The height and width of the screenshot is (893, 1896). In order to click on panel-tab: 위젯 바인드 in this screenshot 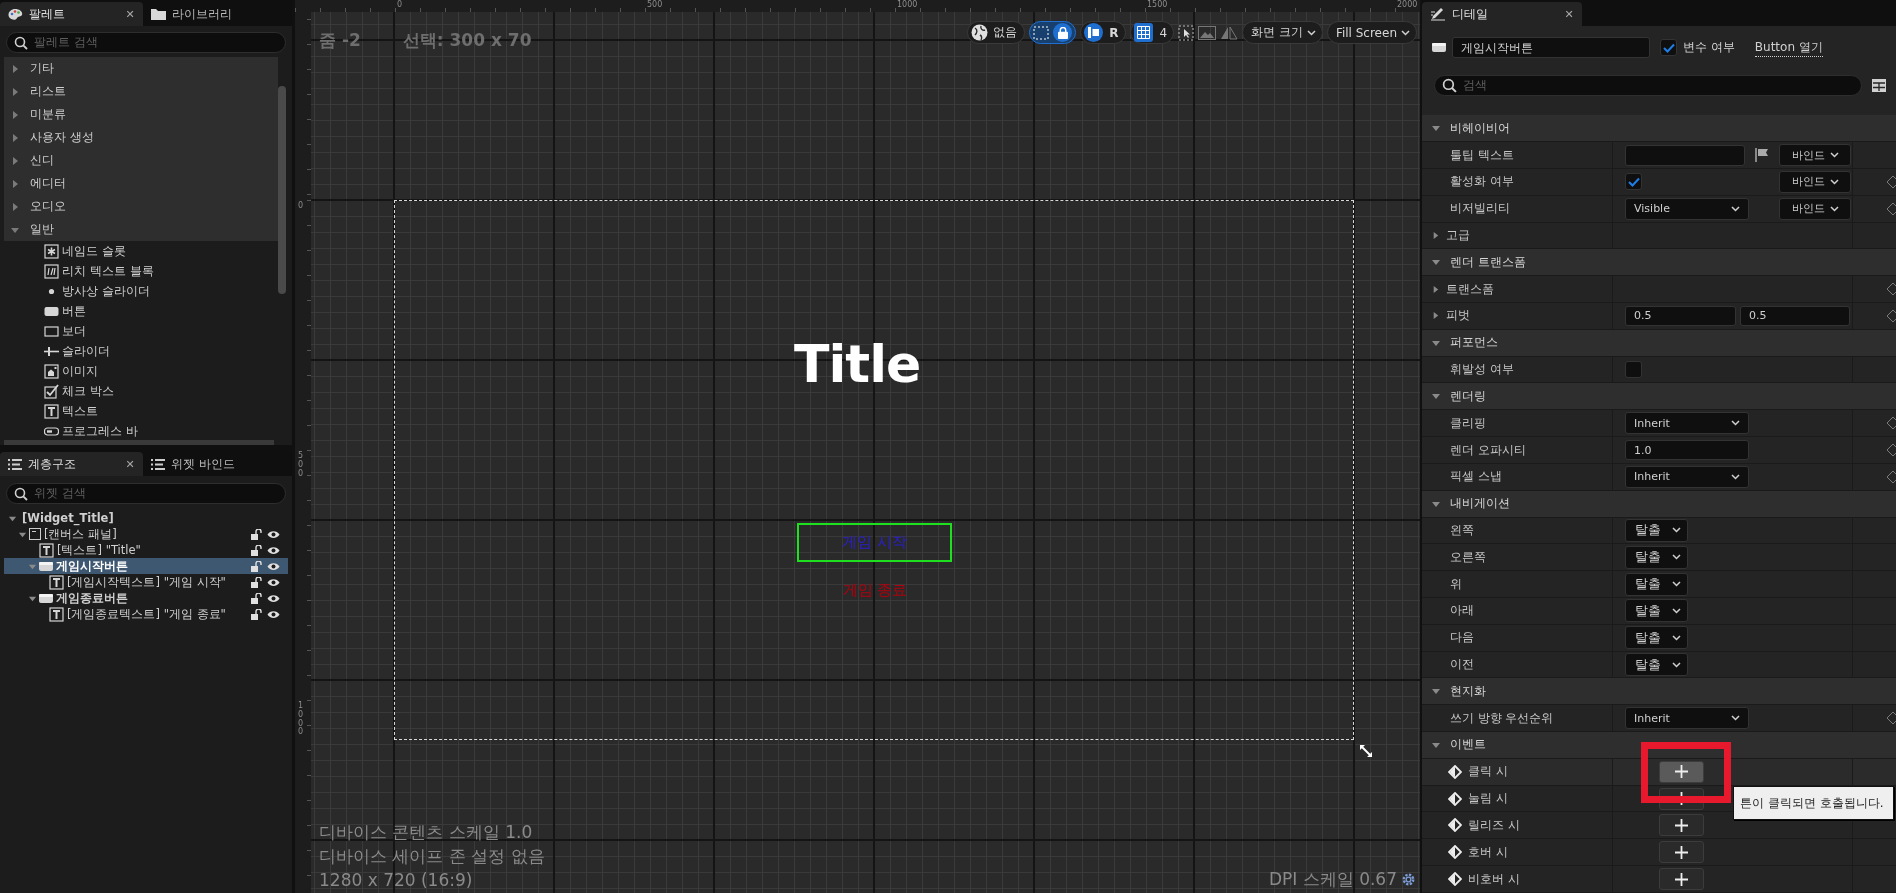, I will do `click(213, 464)`.